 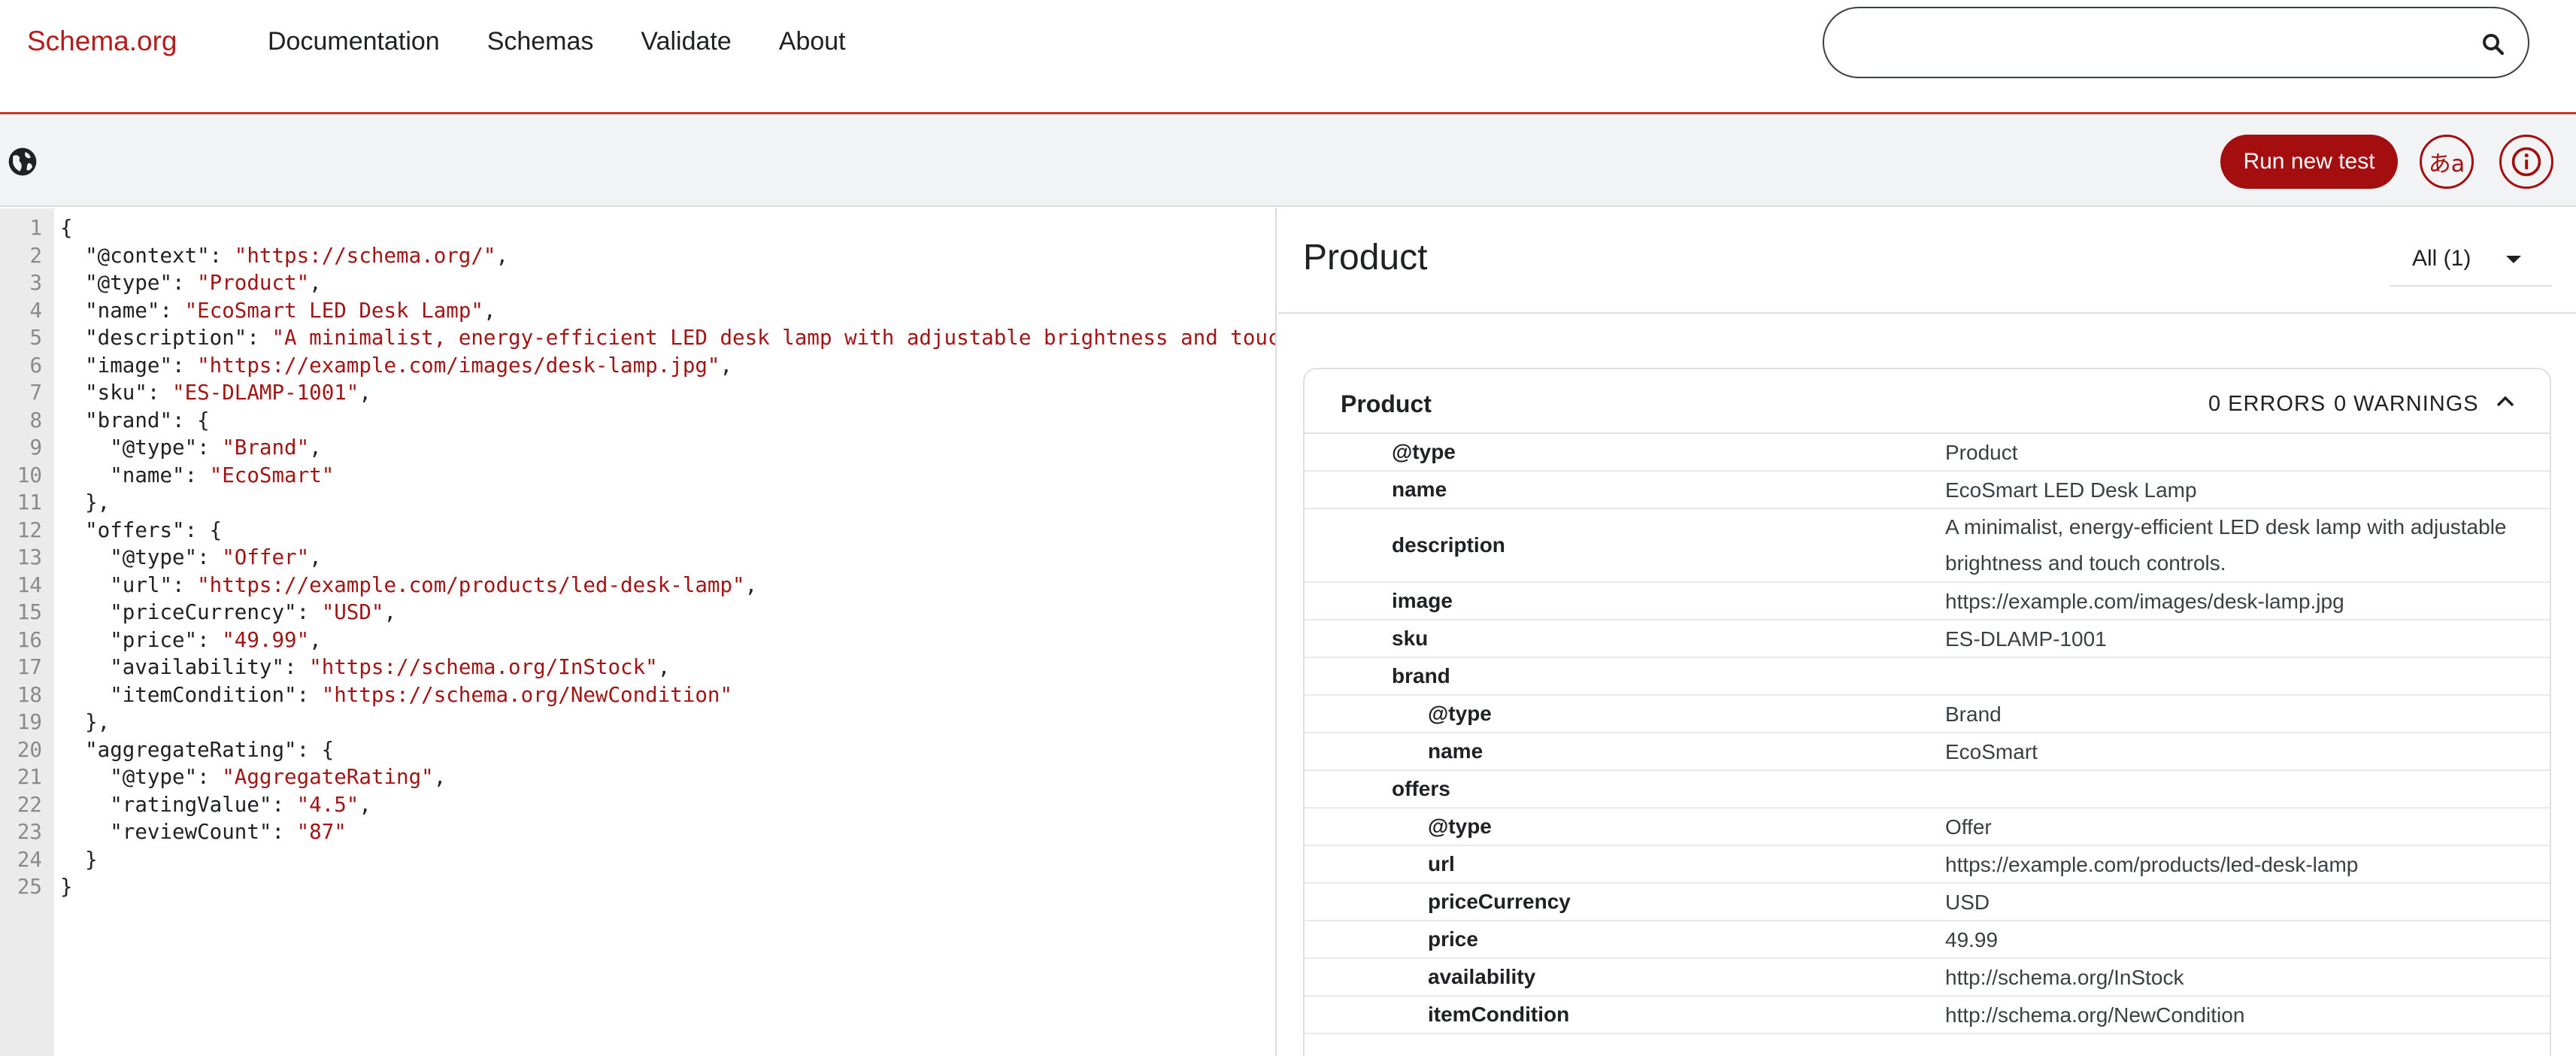 I want to click on code-token: "priceCurrency":, so click(x=191, y=612).